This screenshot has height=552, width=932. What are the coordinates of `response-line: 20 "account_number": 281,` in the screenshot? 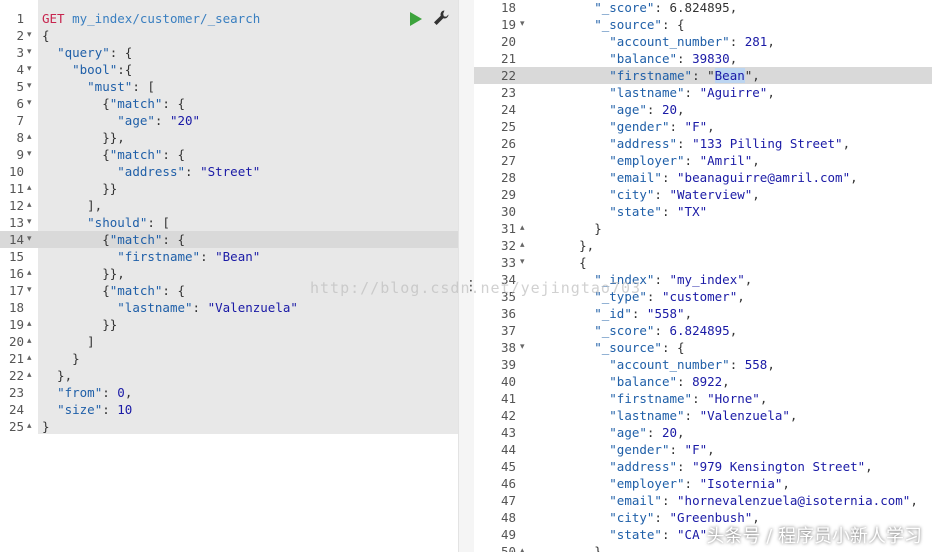 It's located at (703, 41).